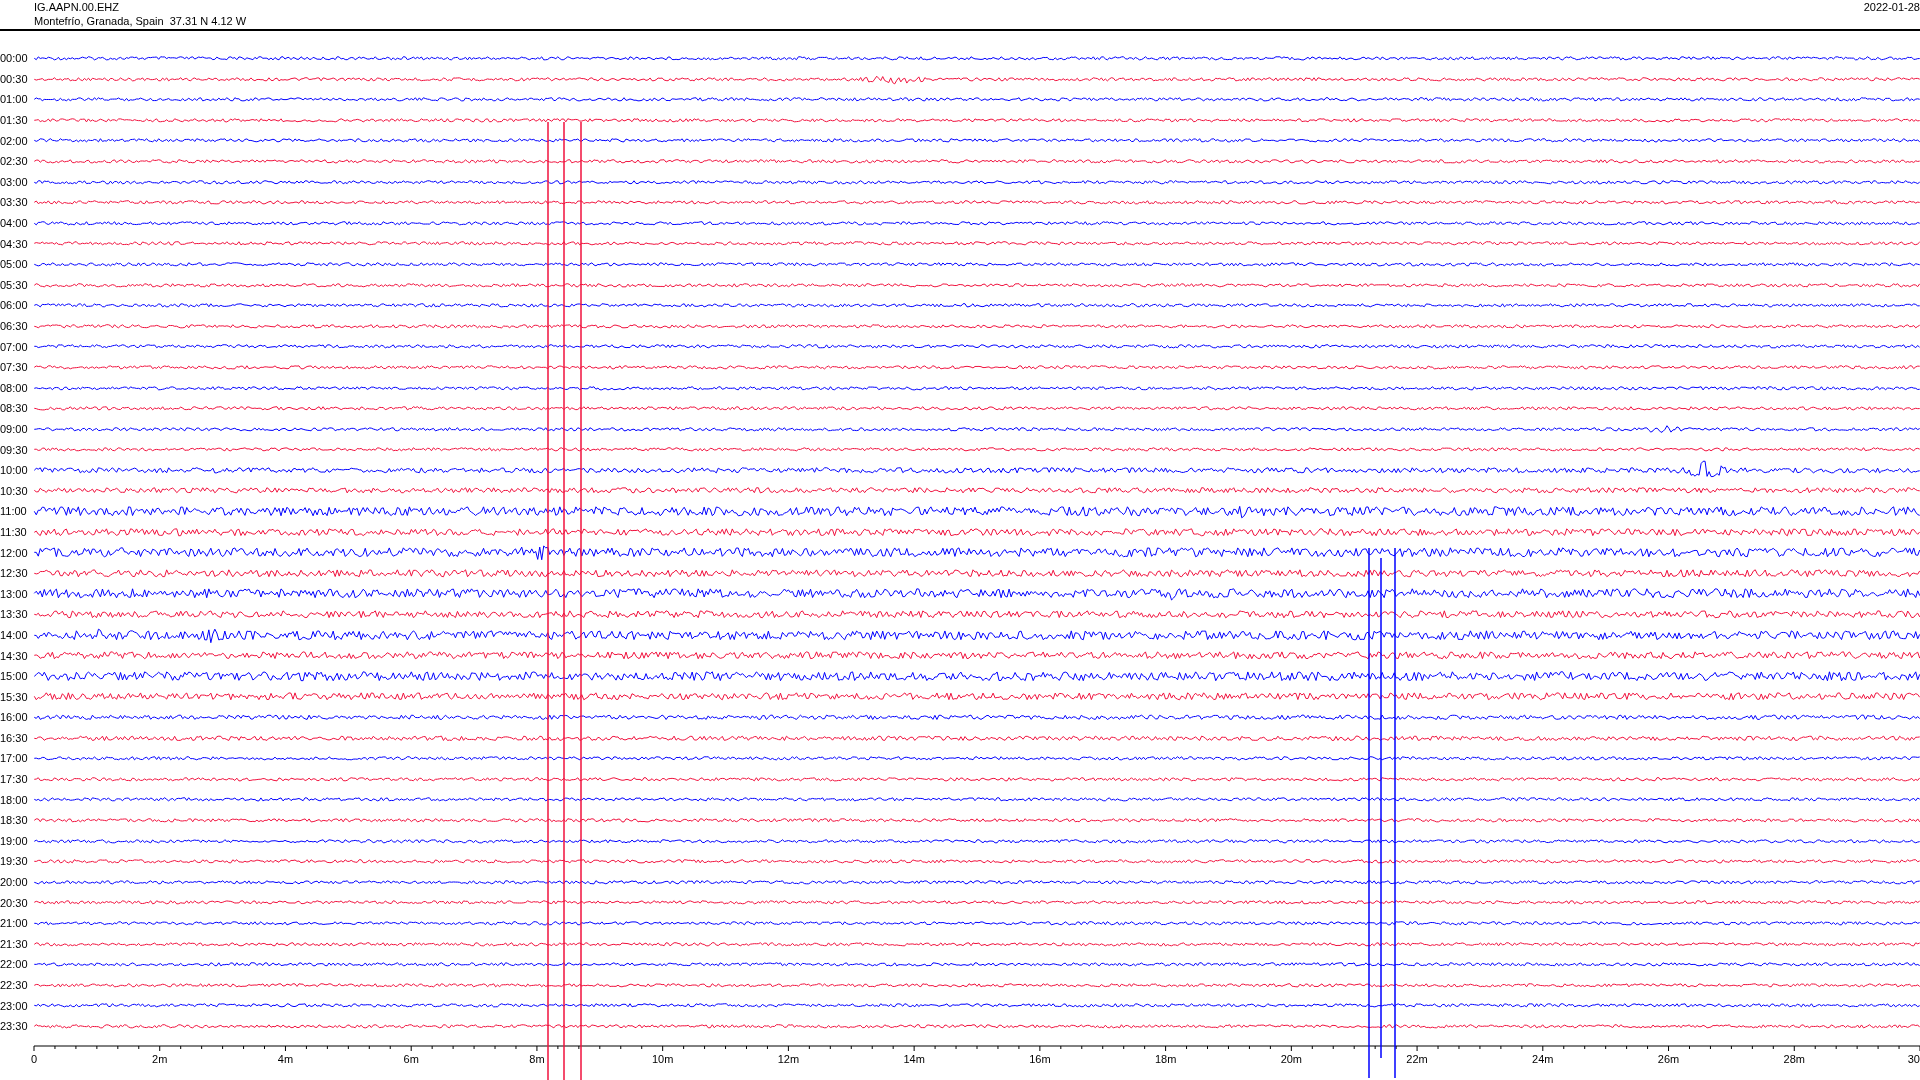 This screenshot has height=1080, width=1920. Describe the element at coordinates (788, 1058) in the screenshot. I see `axis-tick-label: 12m` at that location.